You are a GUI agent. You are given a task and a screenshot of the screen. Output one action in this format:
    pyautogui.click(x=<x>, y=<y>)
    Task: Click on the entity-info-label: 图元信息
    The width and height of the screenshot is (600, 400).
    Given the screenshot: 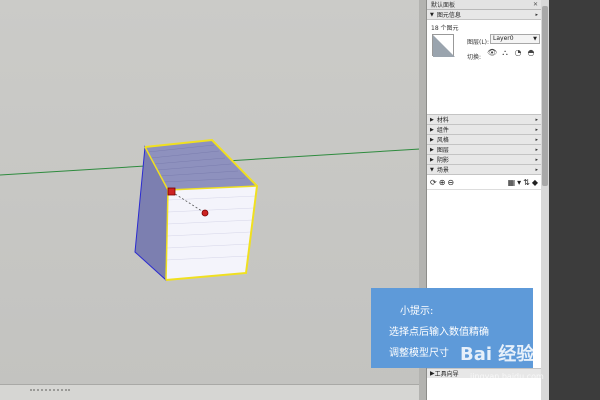 What is the action you would take?
    pyautogui.click(x=448, y=15)
    